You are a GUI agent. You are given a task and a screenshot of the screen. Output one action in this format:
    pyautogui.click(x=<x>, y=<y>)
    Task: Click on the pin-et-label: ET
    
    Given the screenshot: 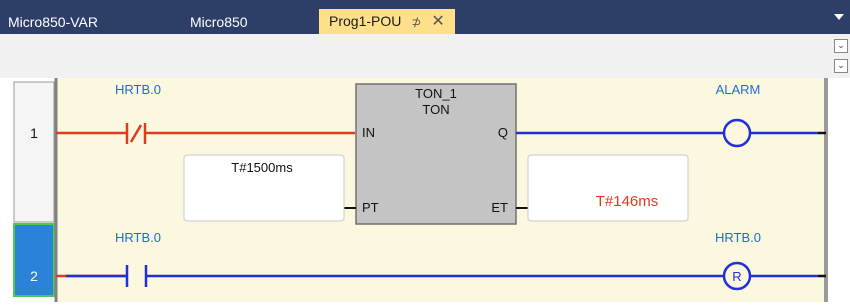 What is the action you would take?
    pyautogui.click(x=499, y=207)
    